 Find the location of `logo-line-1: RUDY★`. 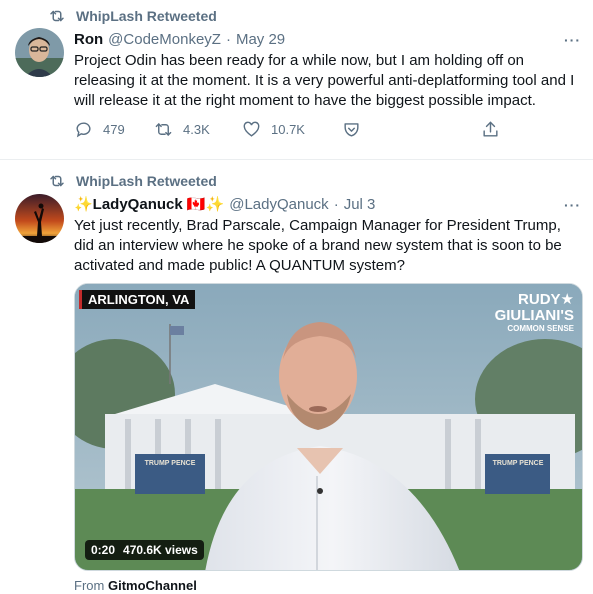

logo-line-1: RUDY★ is located at coordinates (546, 299).